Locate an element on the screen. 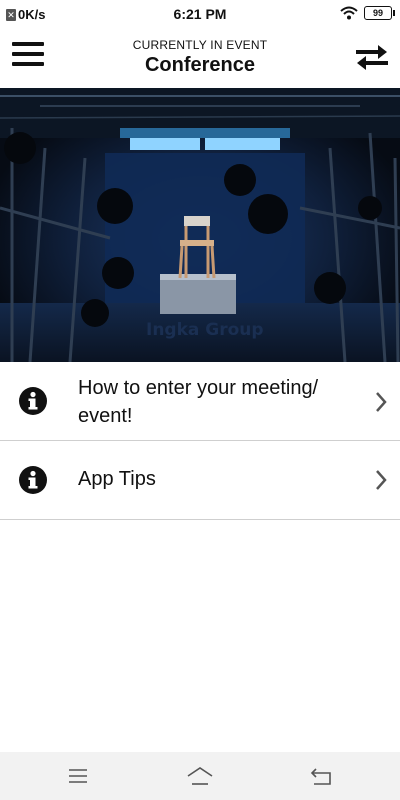 This screenshot has height=800, width=400. list-item-label: How to enter your meeting/ event! is located at coordinates (198, 402).